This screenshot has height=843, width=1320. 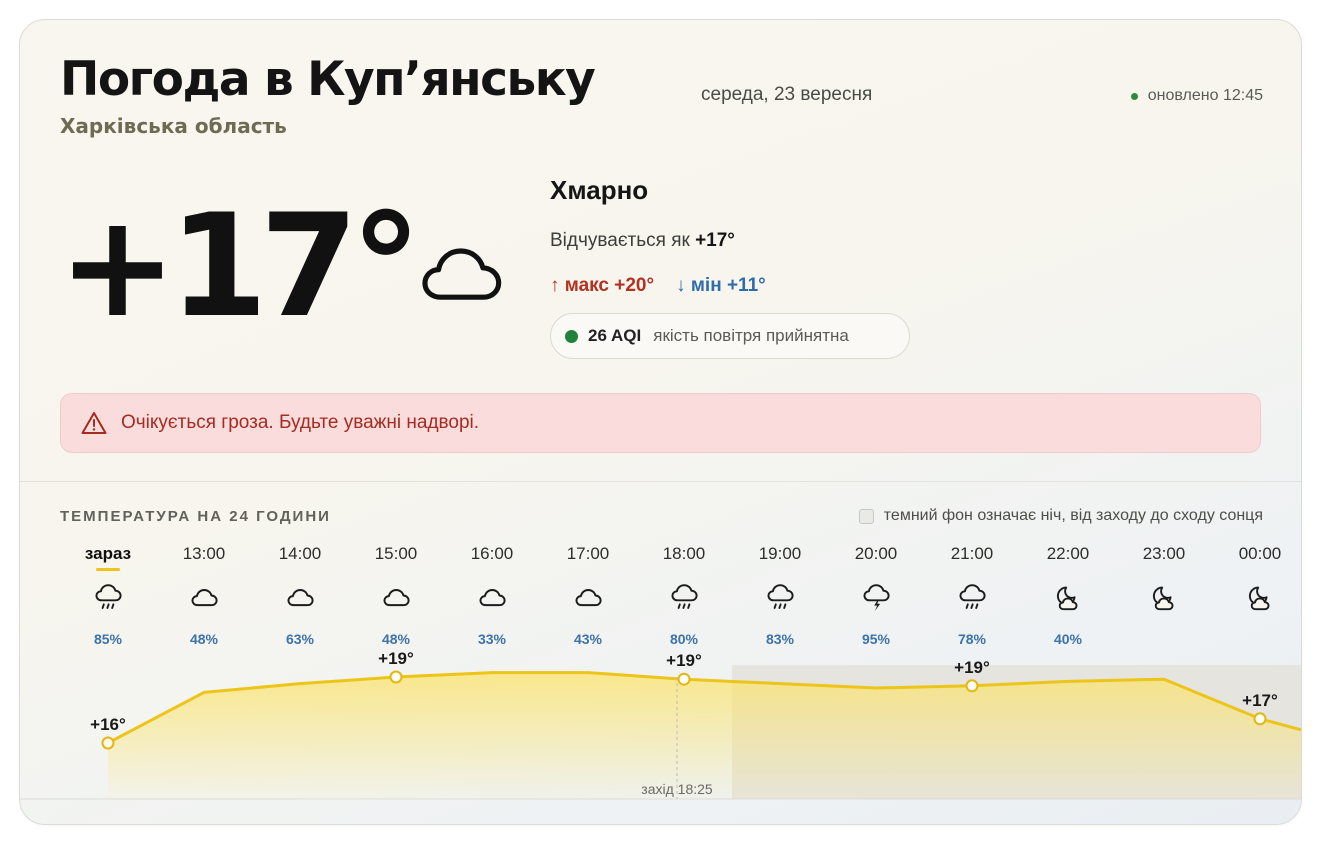 I want to click on temperature-label: +17°, so click(x=1260, y=700).